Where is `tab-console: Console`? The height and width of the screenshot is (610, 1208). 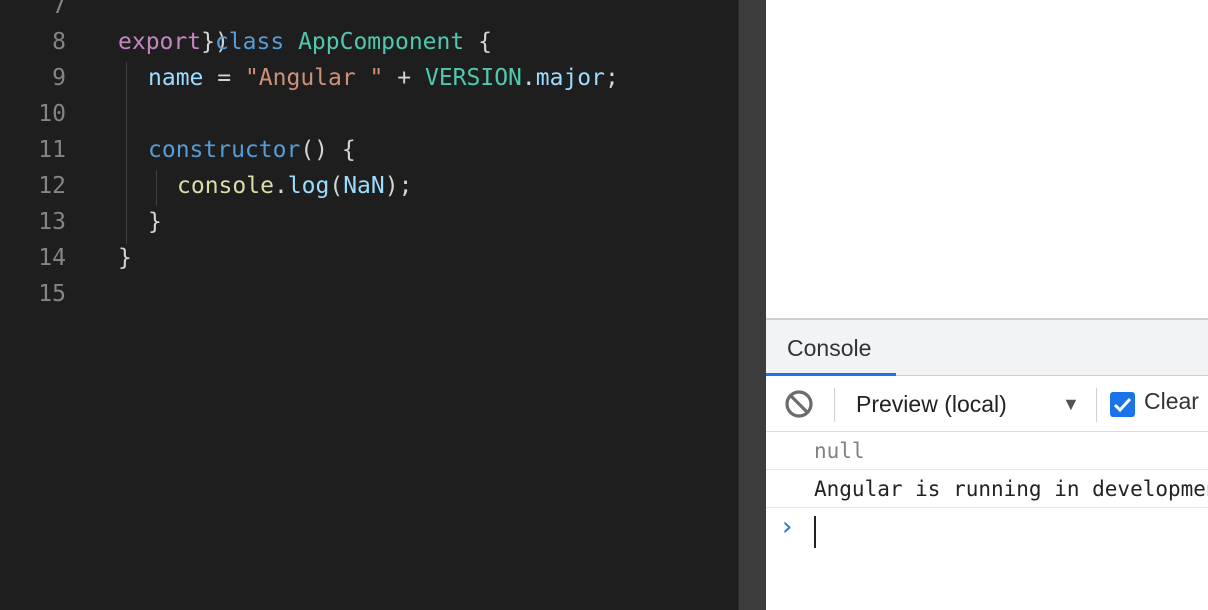
tab-console: Console is located at coordinates (831, 348).